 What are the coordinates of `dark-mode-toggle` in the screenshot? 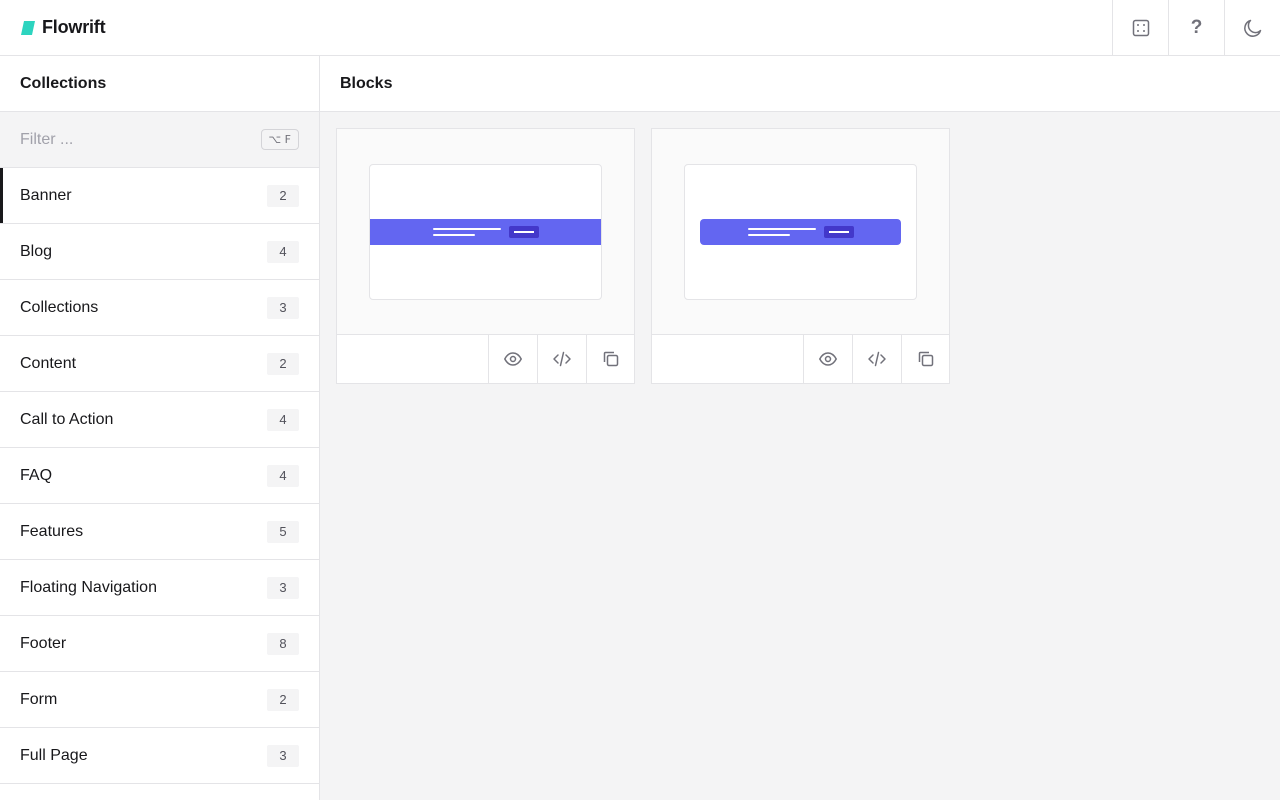 It's located at (1252, 27).